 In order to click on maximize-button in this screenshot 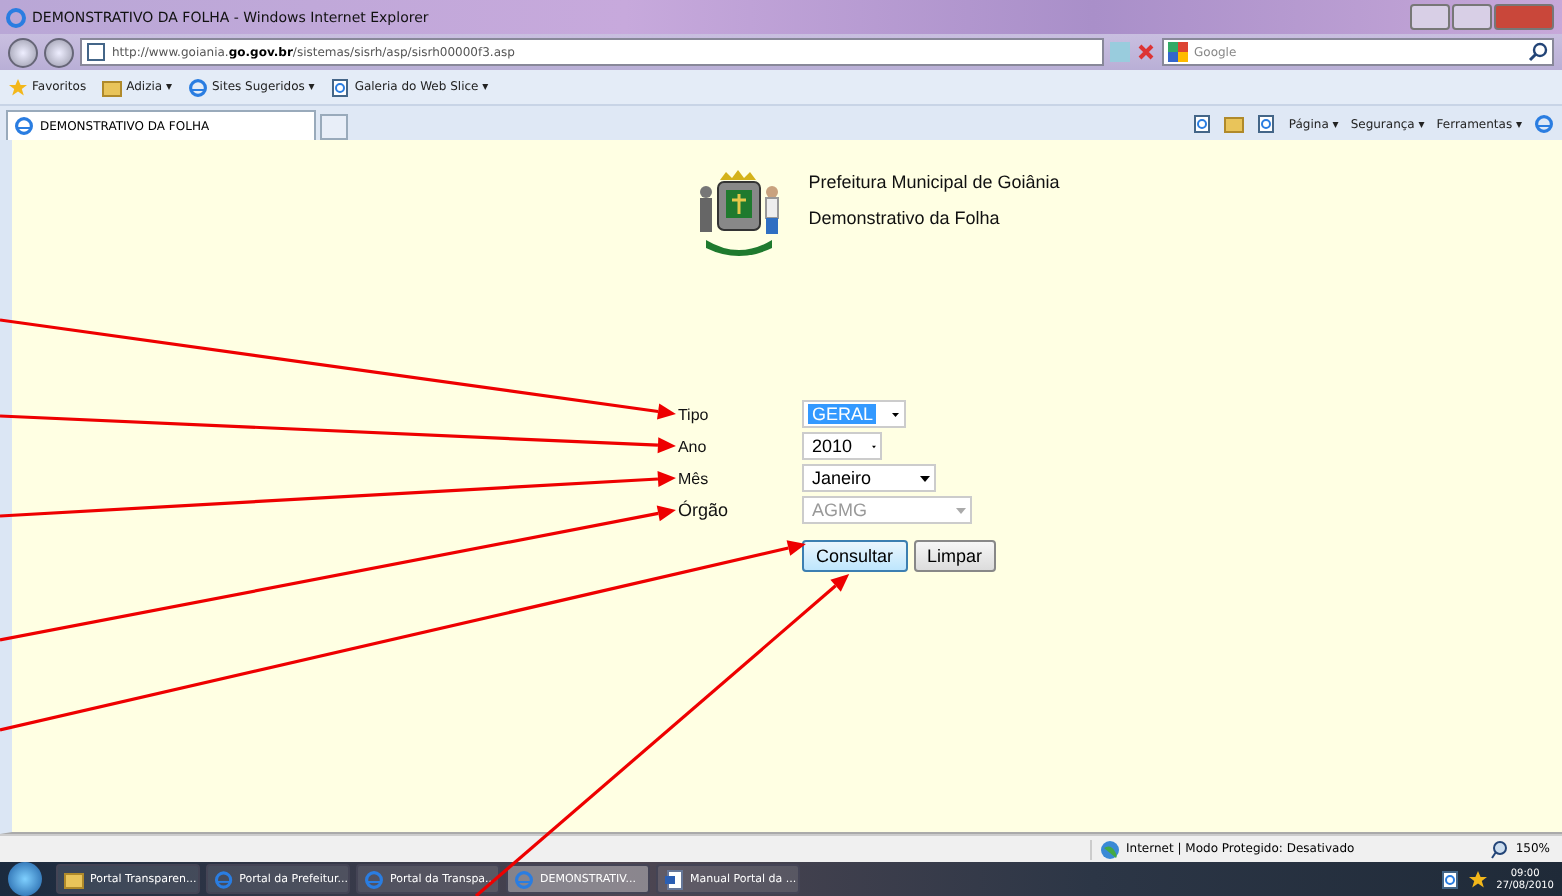, I will do `click(1472, 17)`.